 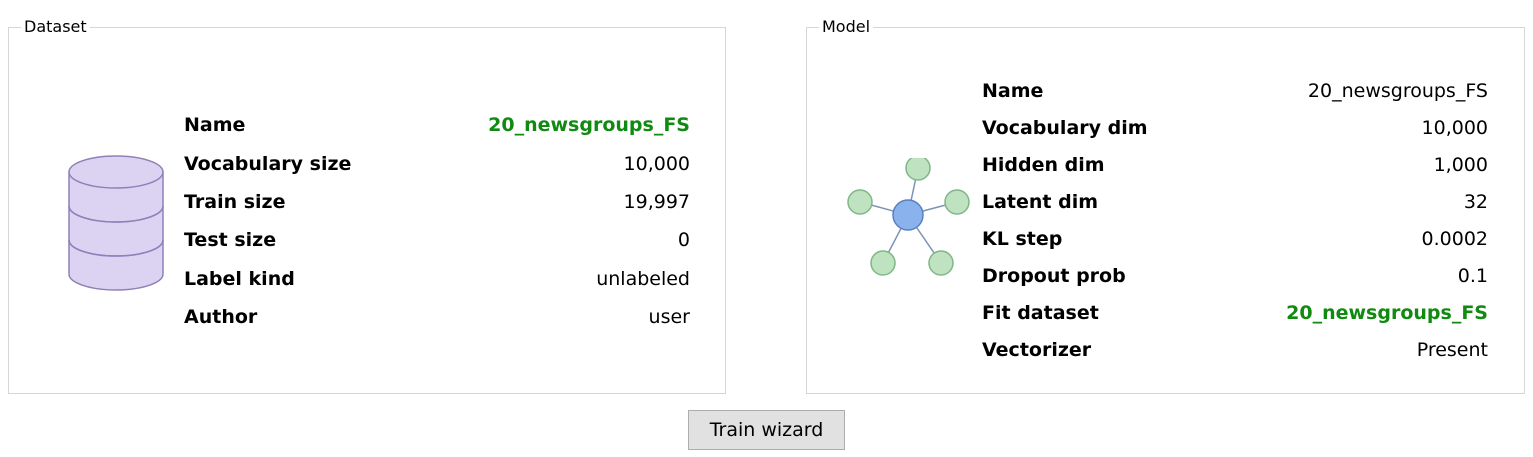 What do you see at coordinates (1235, 201) in the screenshot?
I see `model-row-latent-dim: Latent dim 32` at bounding box center [1235, 201].